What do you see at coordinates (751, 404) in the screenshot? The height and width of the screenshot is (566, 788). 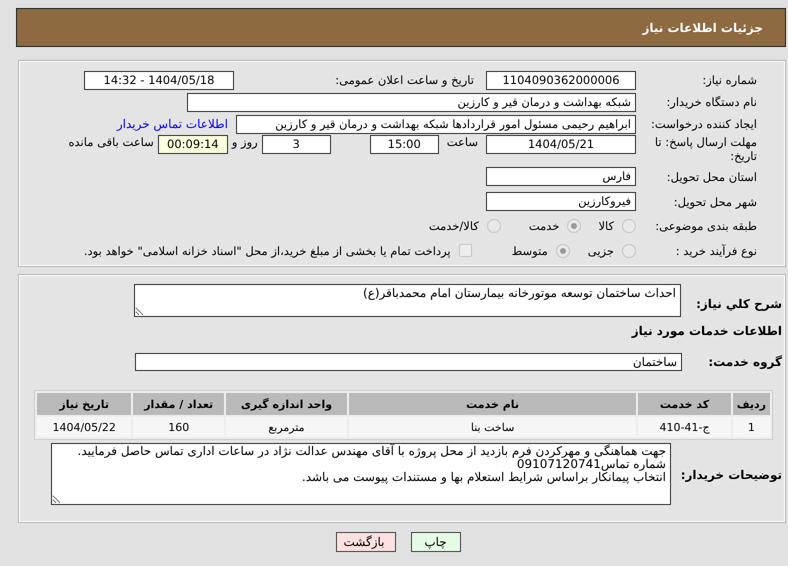 I see `column-header: ردیف` at bounding box center [751, 404].